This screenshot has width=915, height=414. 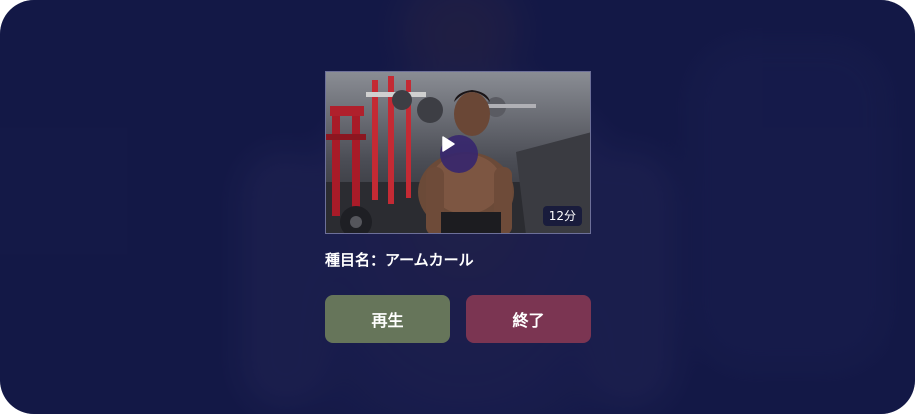 What do you see at coordinates (458, 319) in the screenshot?
I see `action-buttons: 再生 終了` at bounding box center [458, 319].